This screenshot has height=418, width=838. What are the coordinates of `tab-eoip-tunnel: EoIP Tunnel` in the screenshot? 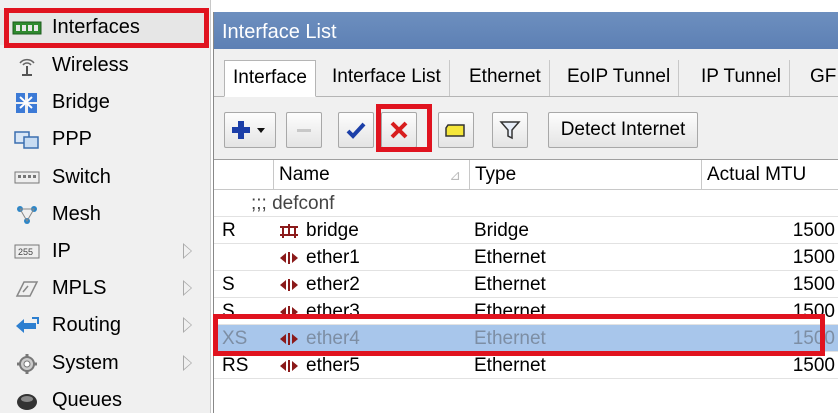 It's located at (619, 78).